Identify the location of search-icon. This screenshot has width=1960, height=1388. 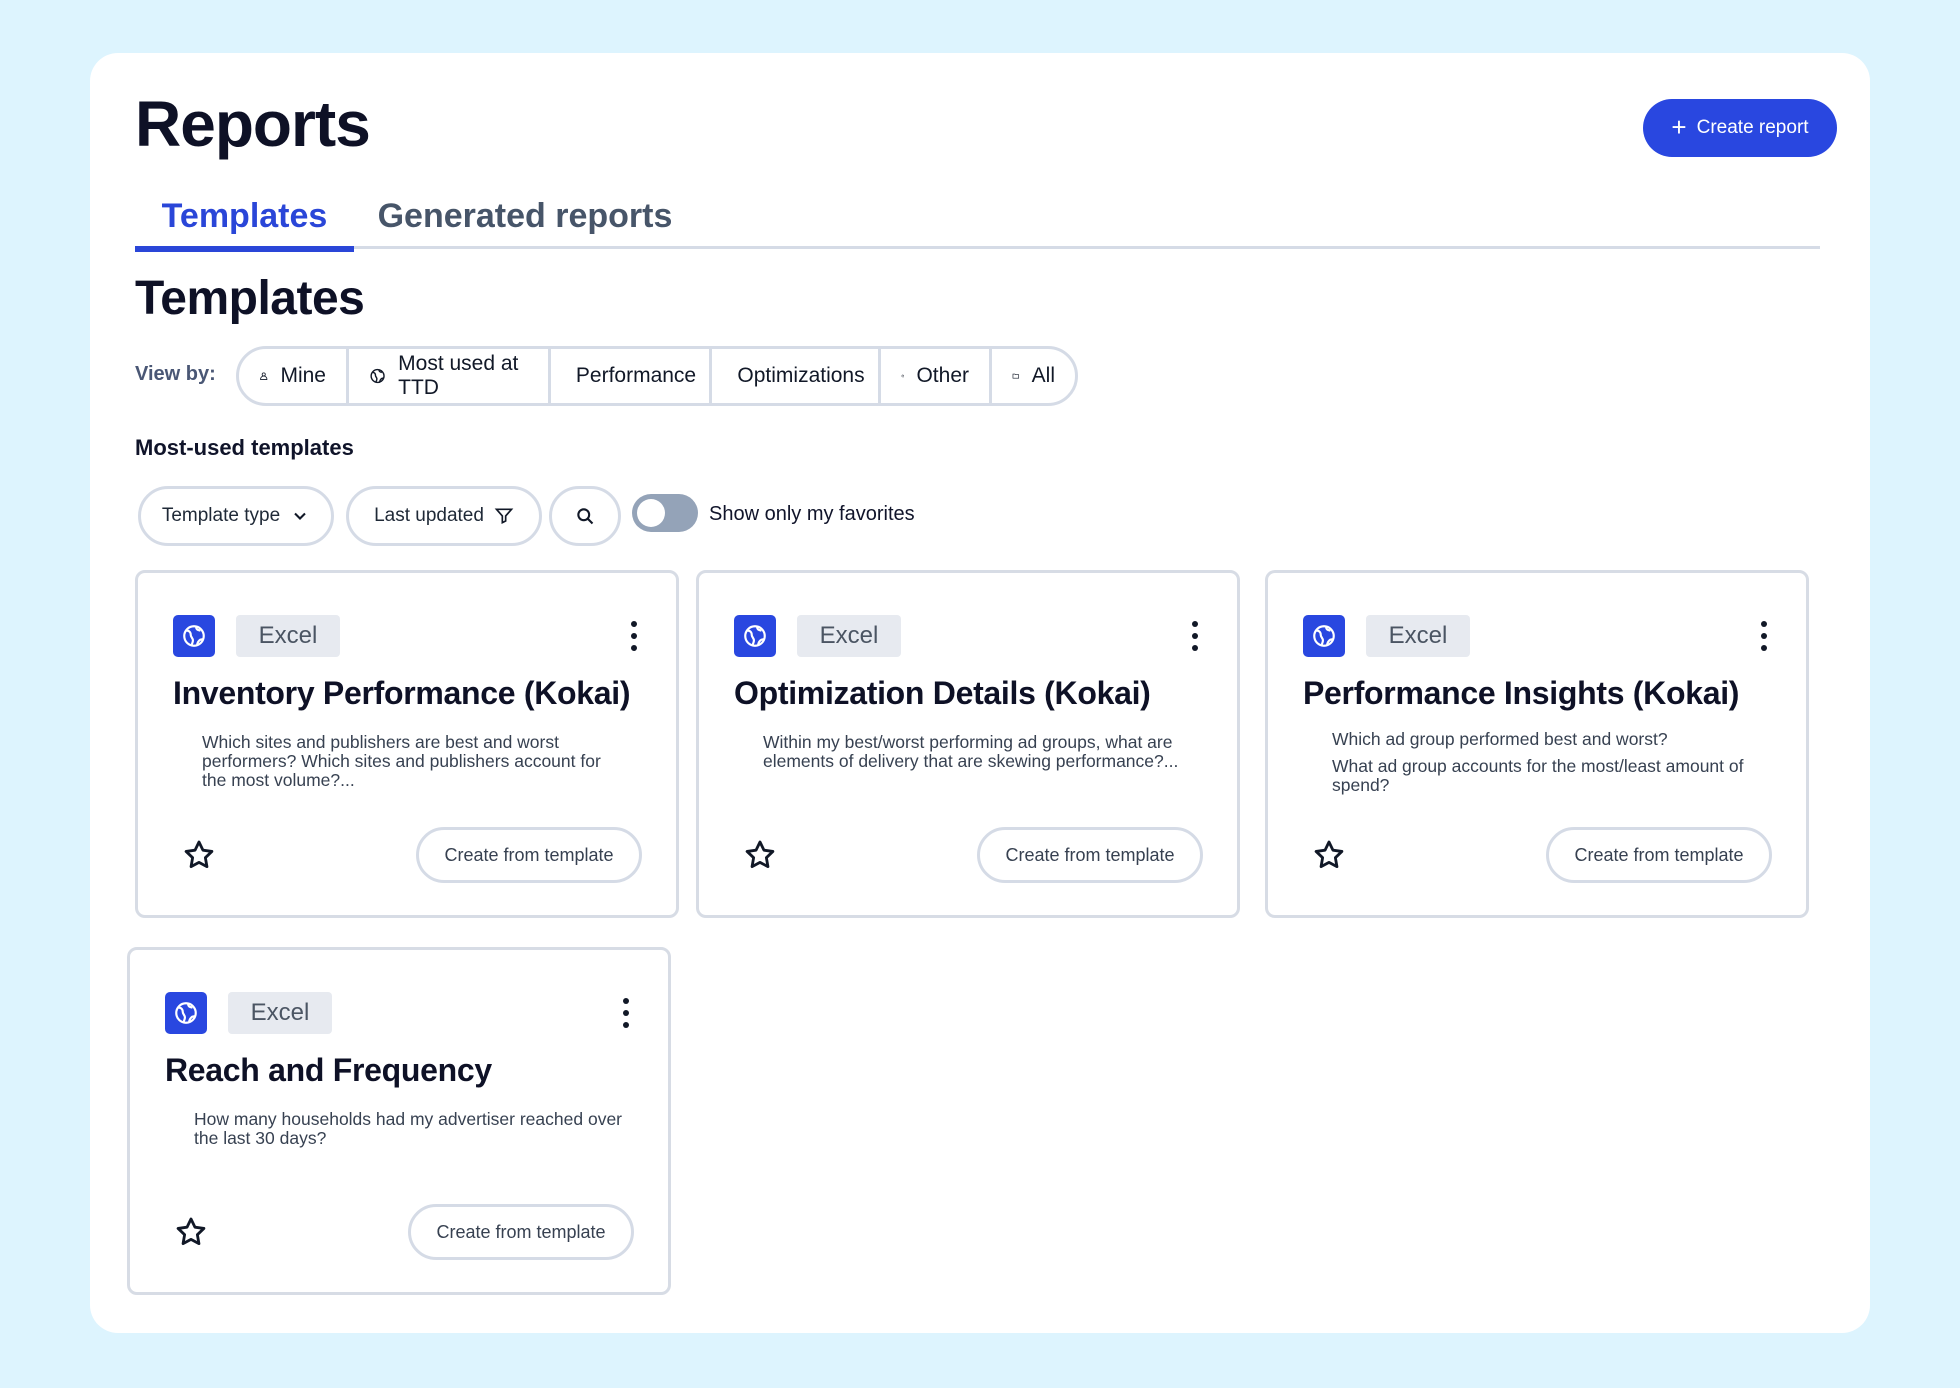
(585, 516).